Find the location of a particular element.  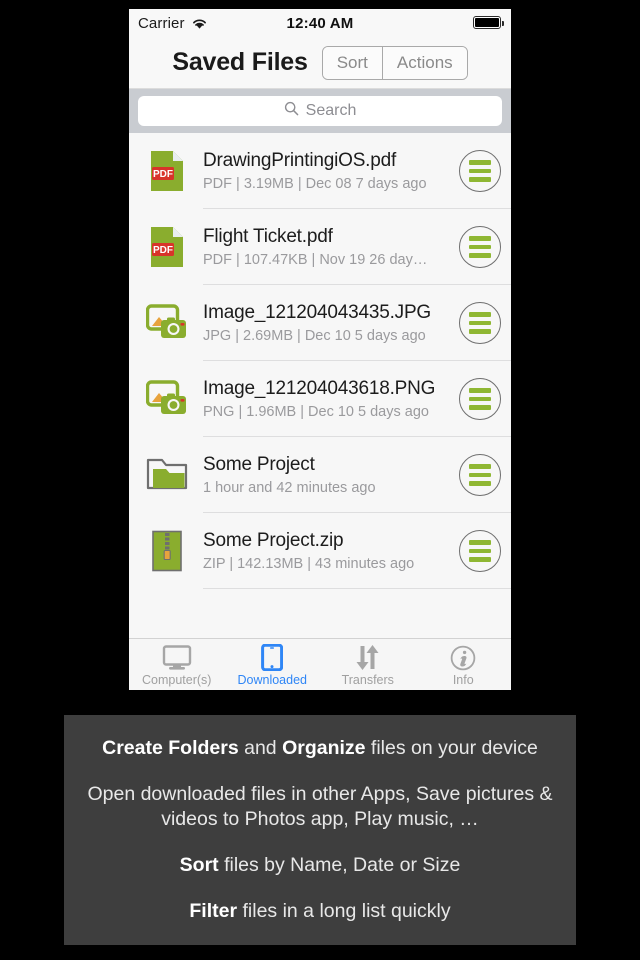

tab-label: Info is located at coordinates (463, 680).